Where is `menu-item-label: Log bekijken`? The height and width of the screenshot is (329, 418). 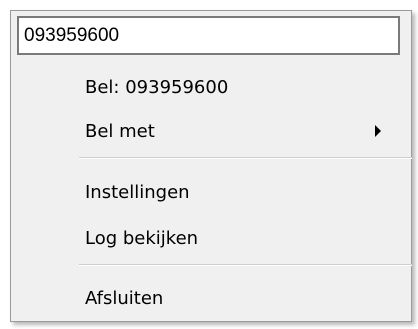
menu-item-label: Log bekijken is located at coordinates (142, 238).